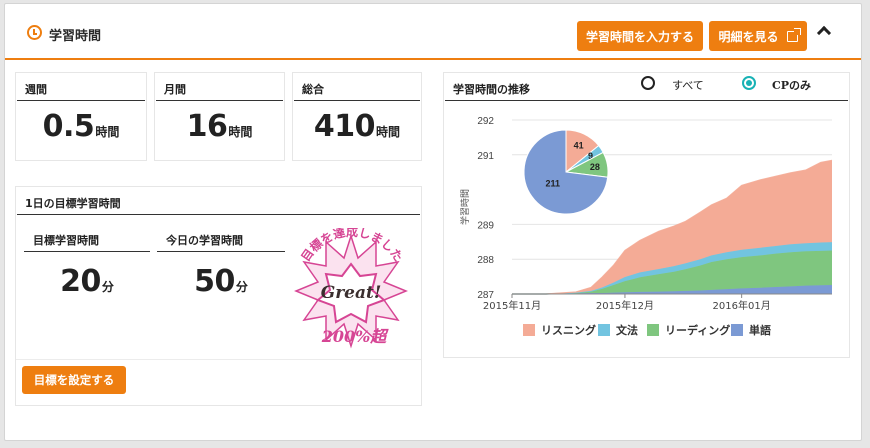 The width and height of the screenshot is (870, 448). I want to click on y-axis-label: 学習時間, so click(465, 207).